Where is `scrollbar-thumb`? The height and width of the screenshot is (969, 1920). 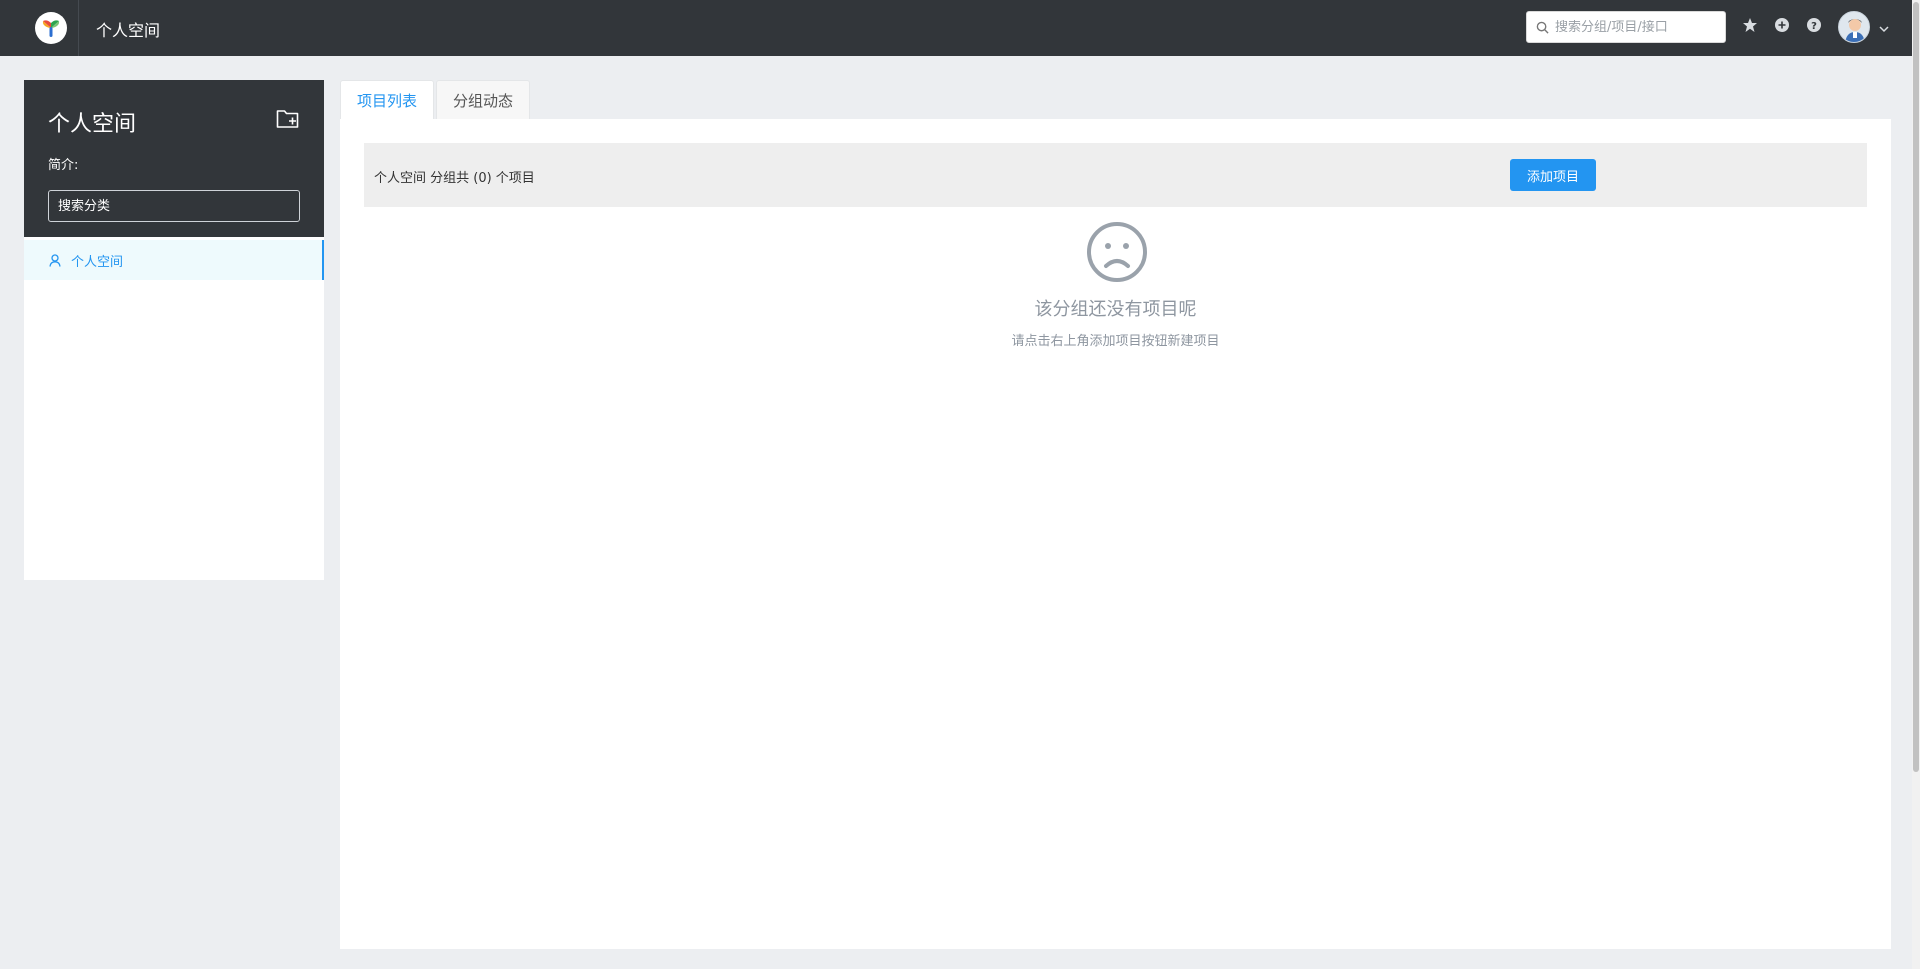
scrollbar-thumb is located at coordinates (1916, 387).